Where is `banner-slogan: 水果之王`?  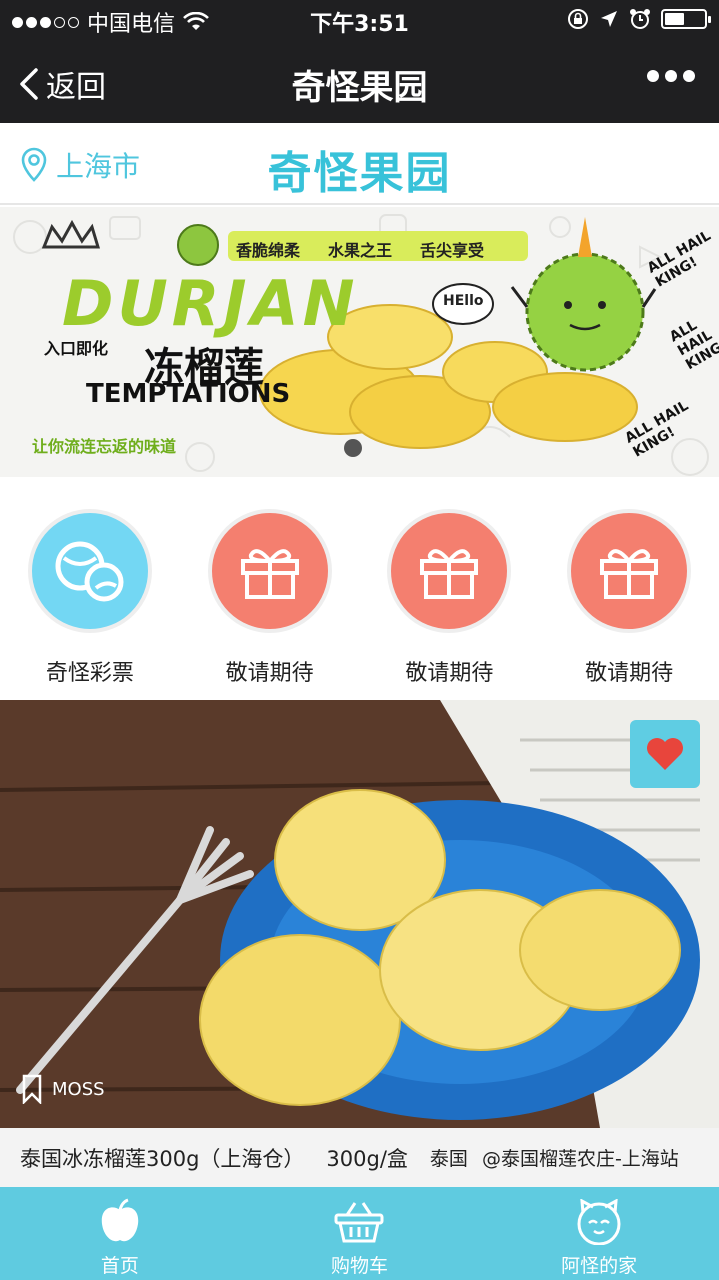
banner-slogan: 水果之王 is located at coordinates (360, 250).